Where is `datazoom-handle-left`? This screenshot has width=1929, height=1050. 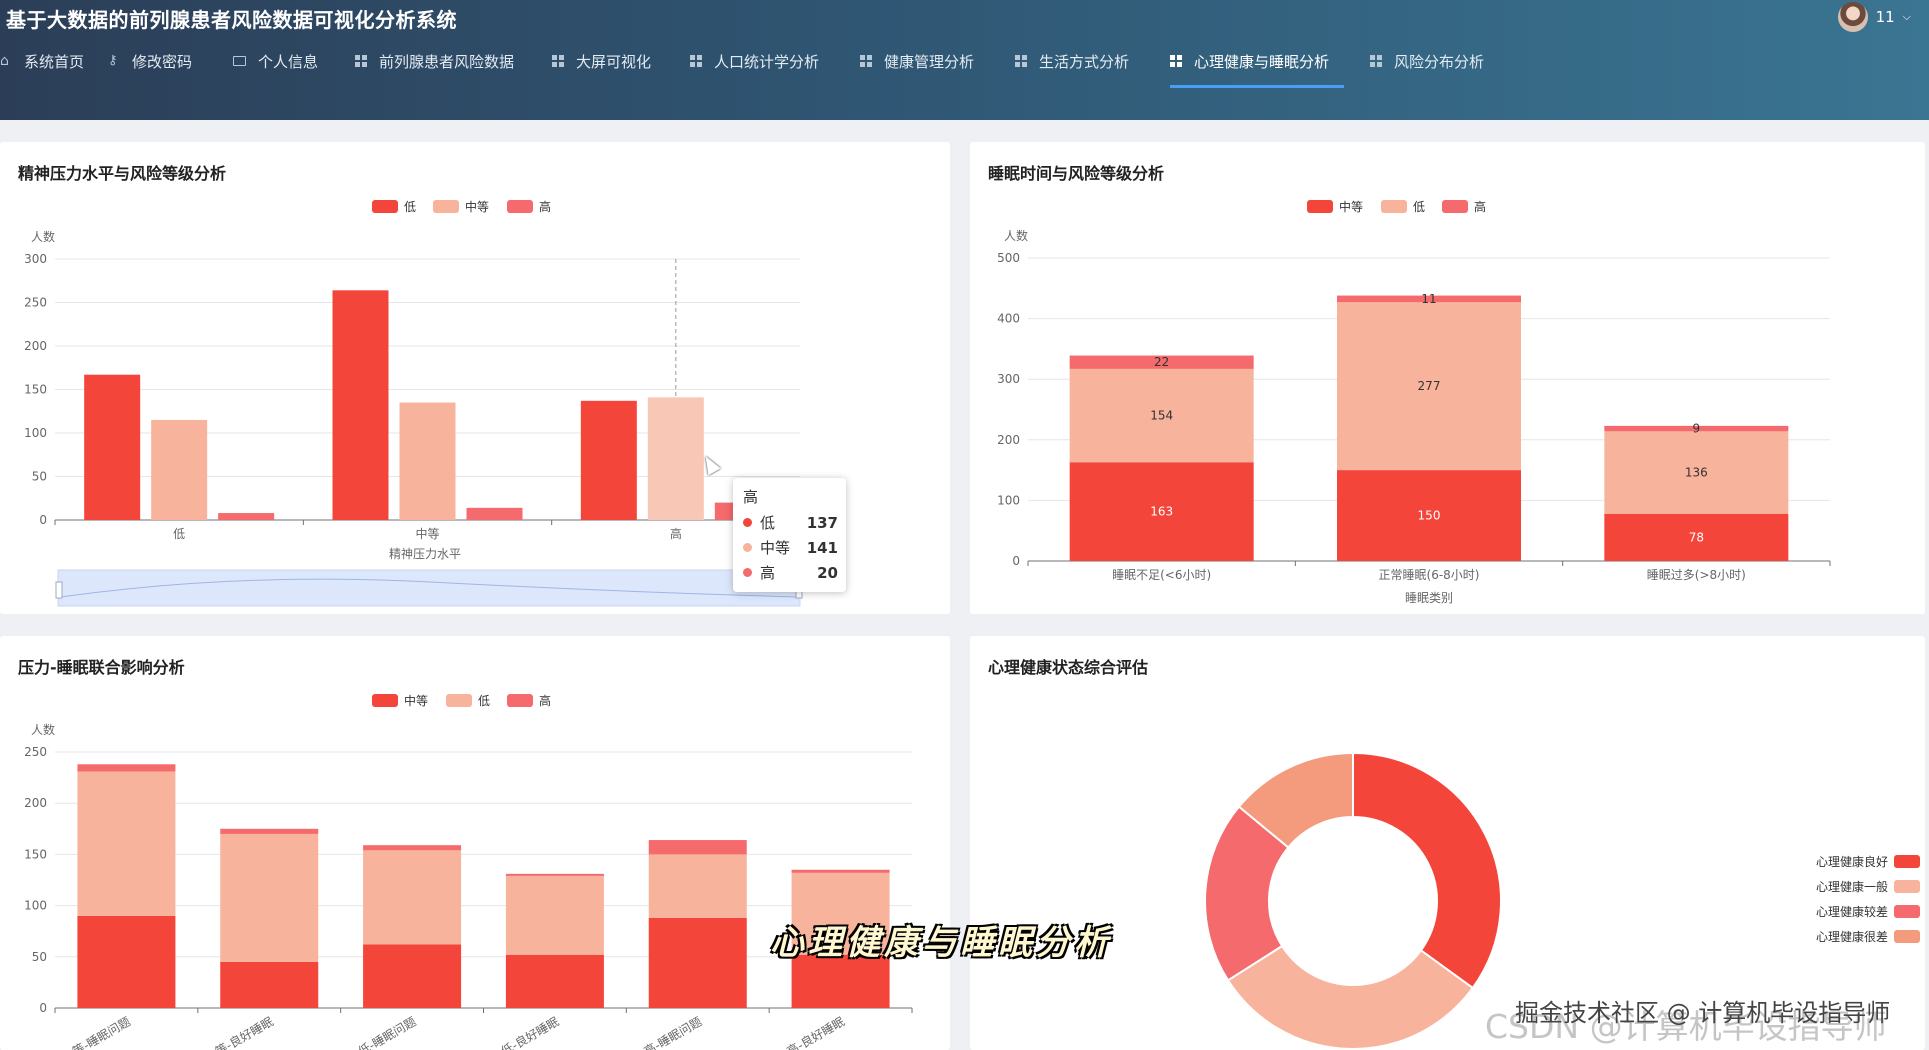
datazoom-handle-left is located at coordinates (59, 590).